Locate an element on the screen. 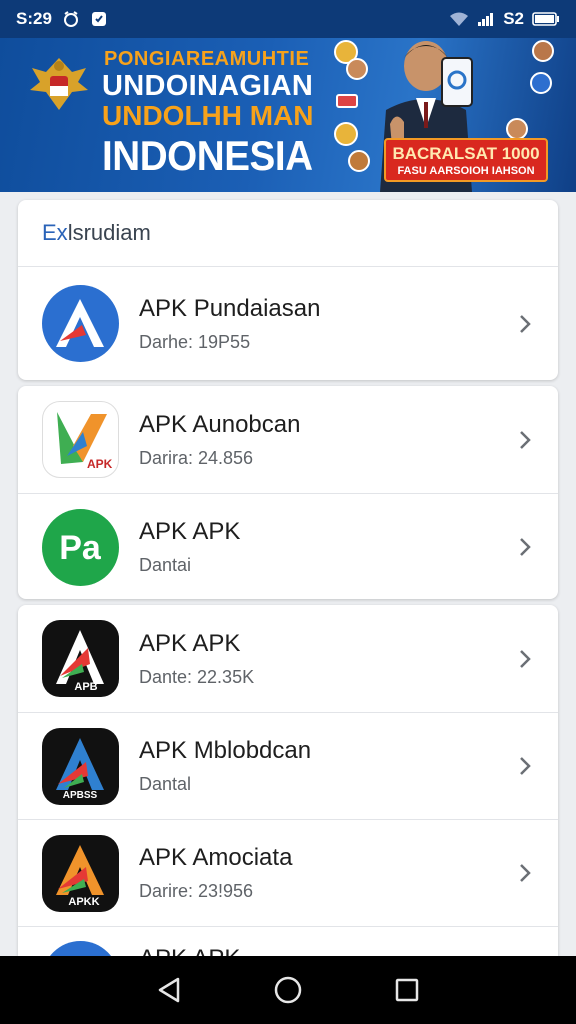  apk-a-dark-blue-icon: APBSS is located at coordinates (80, 766).